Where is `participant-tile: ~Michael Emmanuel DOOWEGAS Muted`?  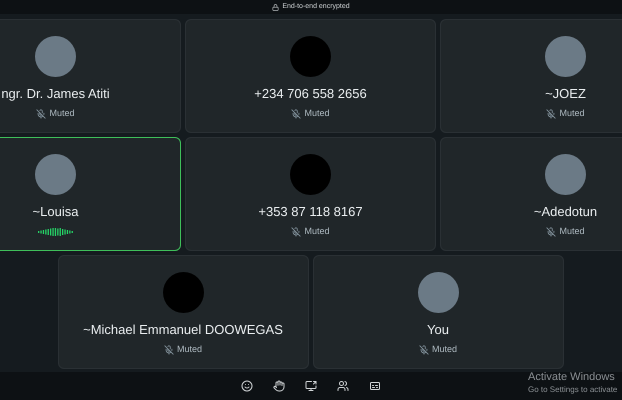 participant-tile: ~Michael Emmanuel DOOWEGAS Muted is located at coordinates (183, 312).